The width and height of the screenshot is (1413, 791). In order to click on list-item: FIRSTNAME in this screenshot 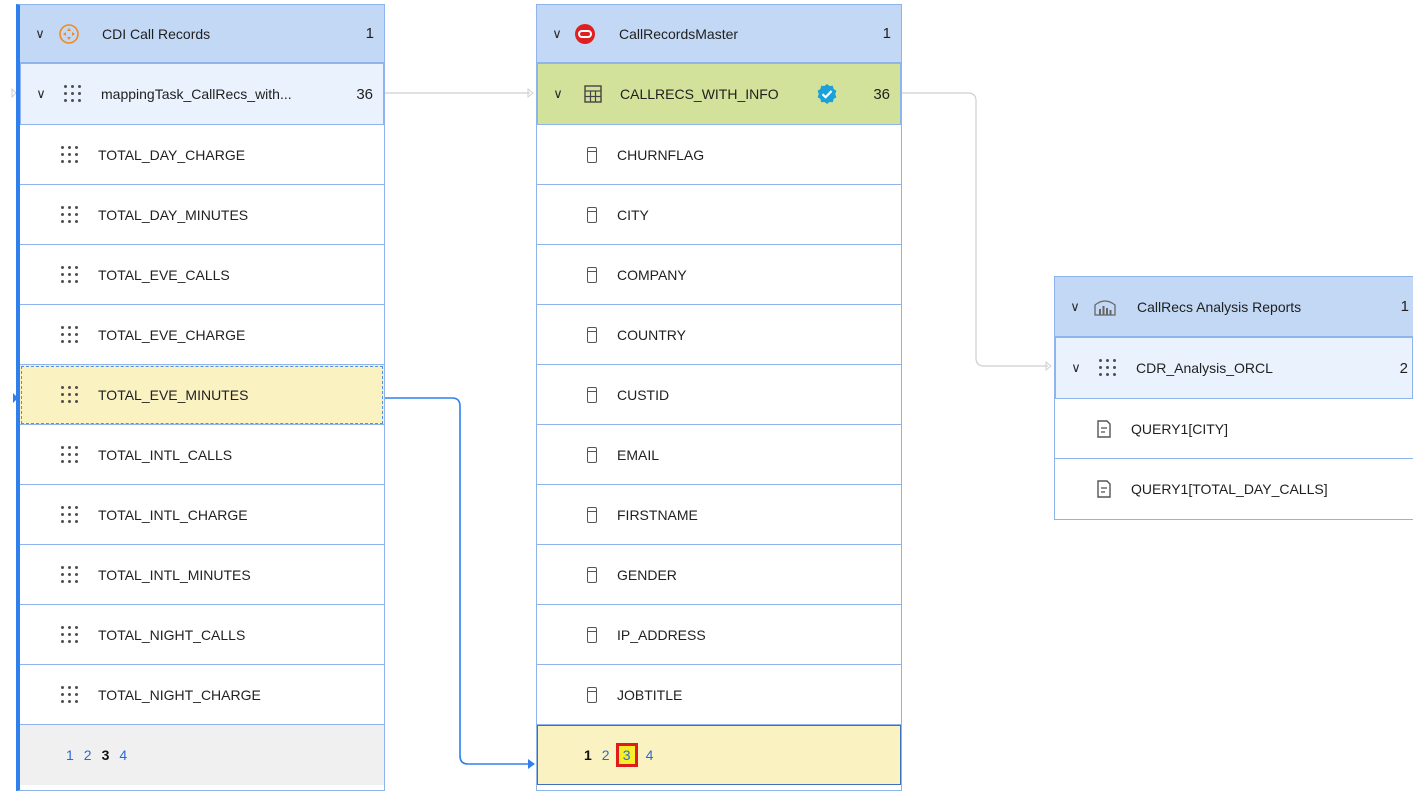, I will do `click(719, 515)`.